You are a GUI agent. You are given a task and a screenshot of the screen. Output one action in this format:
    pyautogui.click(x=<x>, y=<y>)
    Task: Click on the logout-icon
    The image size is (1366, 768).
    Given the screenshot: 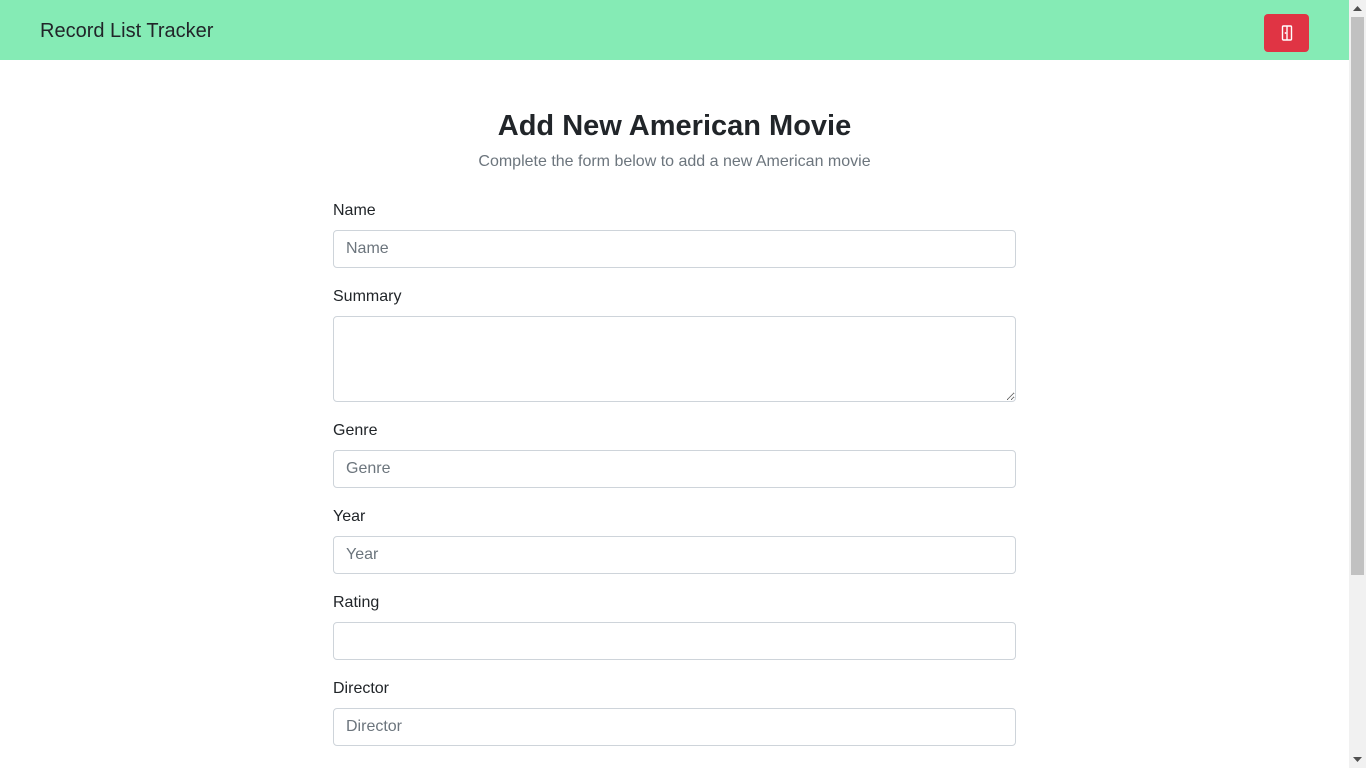 What is the action you would take?
    pyautogui.click(x=1287, y=33)
    